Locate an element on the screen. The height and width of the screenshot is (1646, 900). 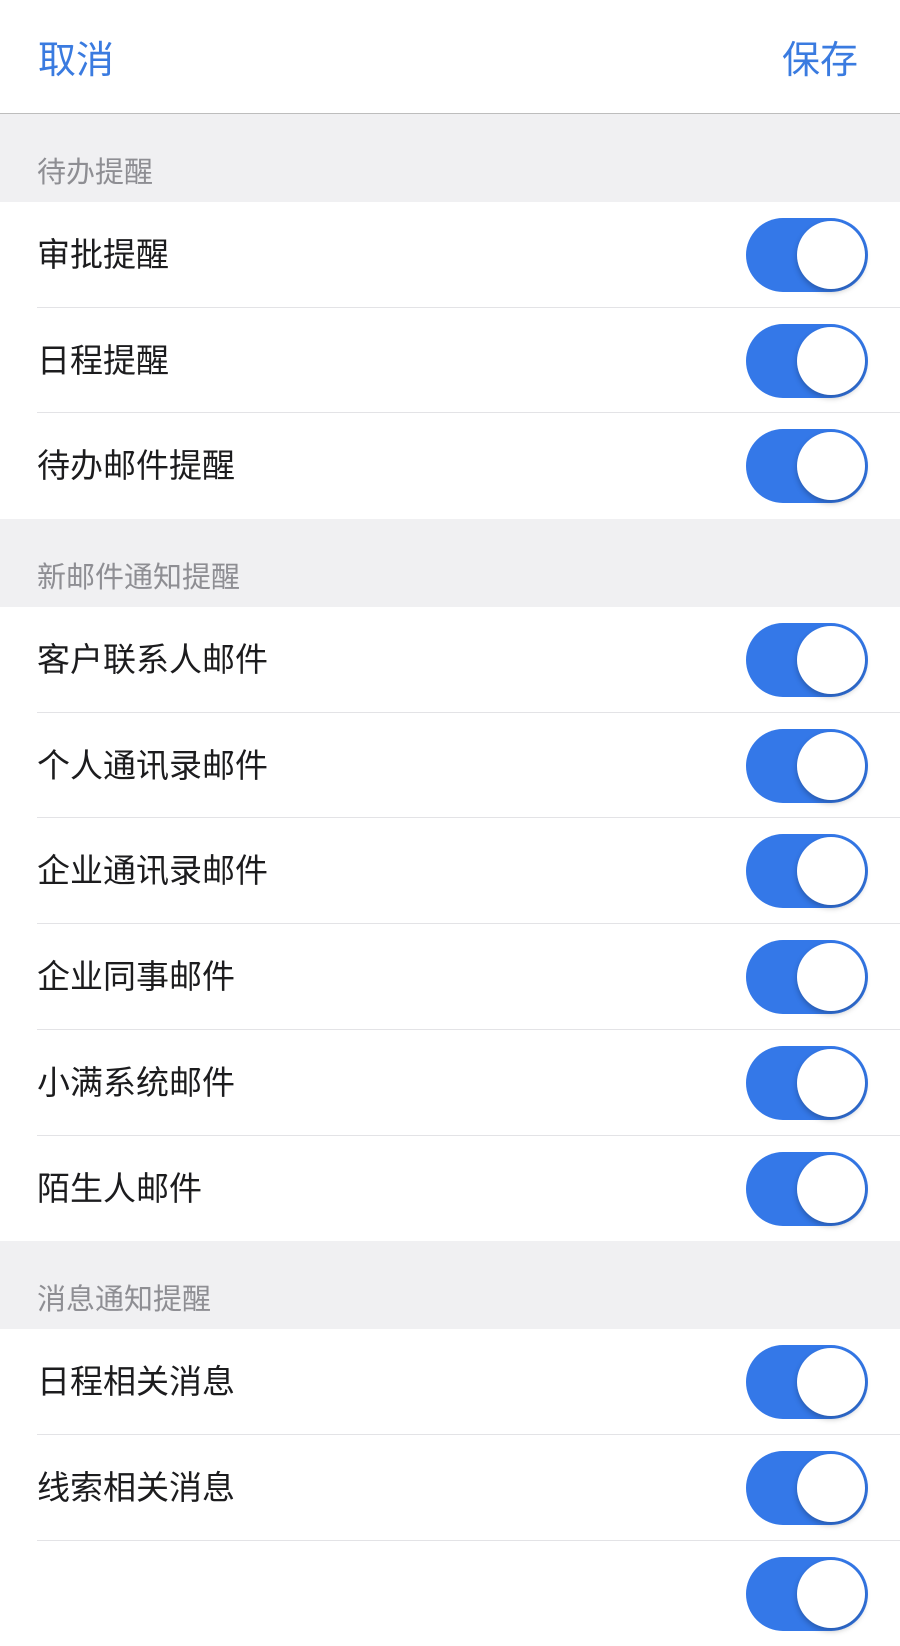
stranger-mail-toggle is located at coordinates (807, 1188).